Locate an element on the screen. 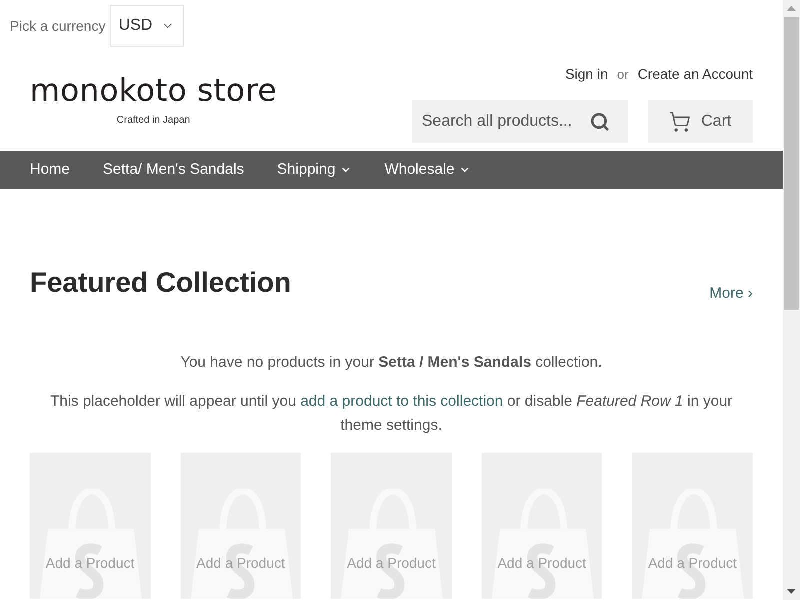  currency-select: USD is located at coordinates (147, 26).